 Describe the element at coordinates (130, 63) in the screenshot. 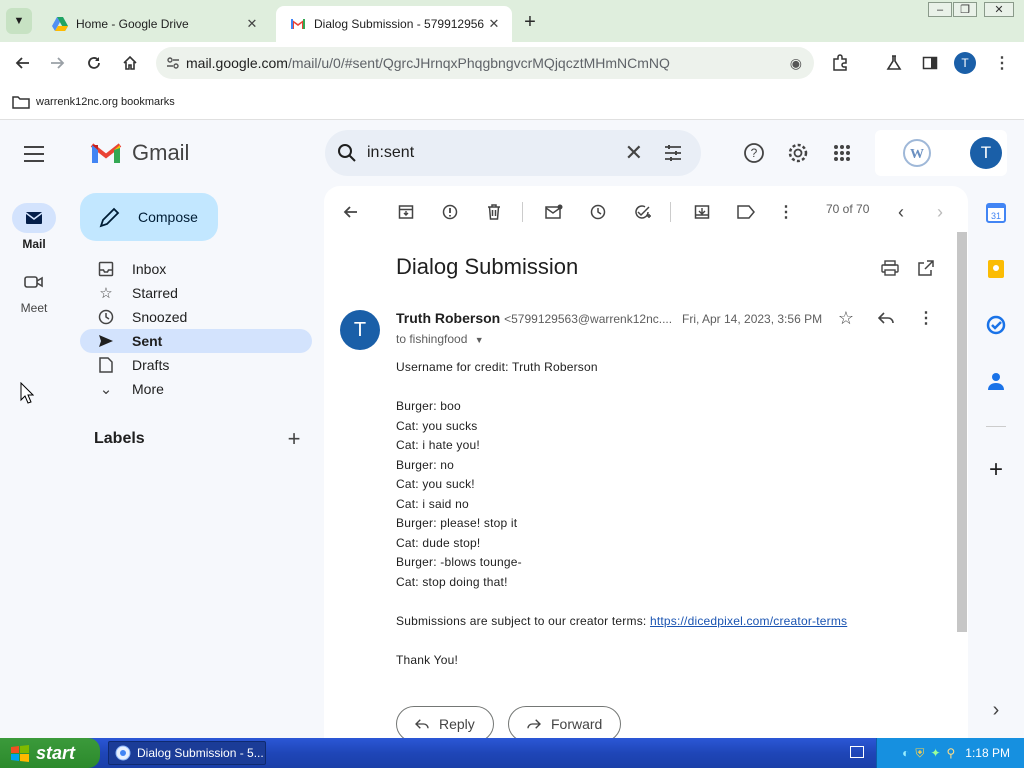

I see `home-button` at that location.